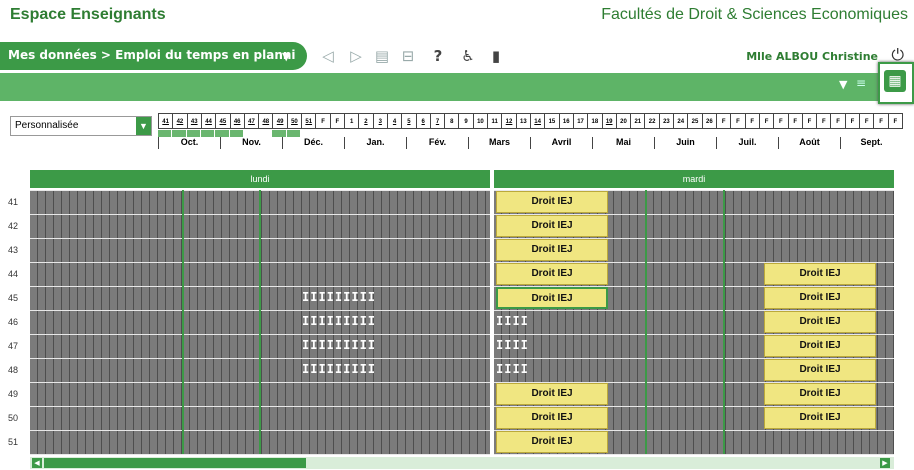  What do you see at coordinates (251, 143) in the screenshot?
I see `month-label: Nov.` at bounding box center [251, 143].